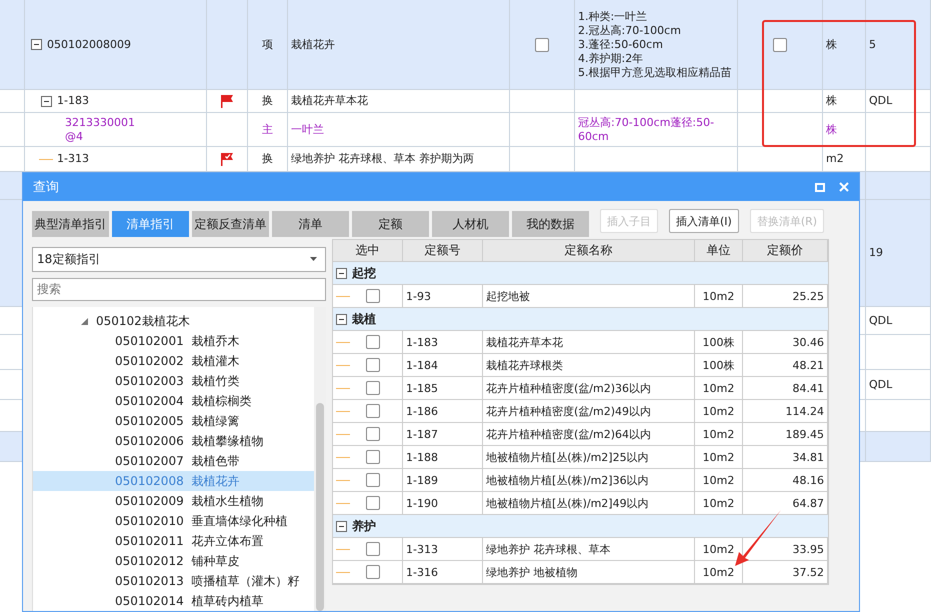 The height and width of the screenshot is (612, 931). What do you see at coordinates (149, 521) in the screenshot?
I see `item-code: 050102010` at bounding box center [149, 521].